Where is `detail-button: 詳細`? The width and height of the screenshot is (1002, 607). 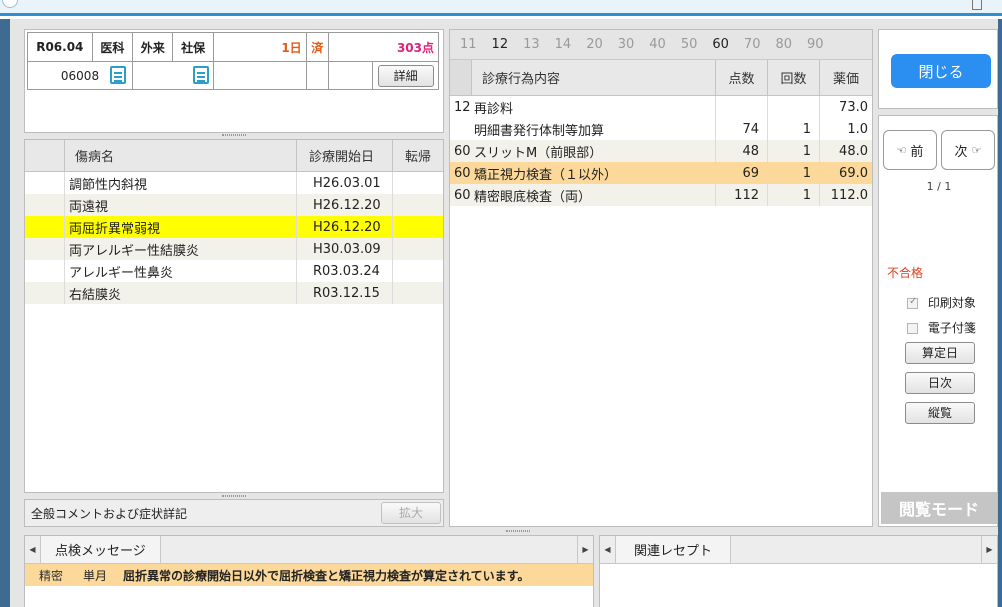 detail-button: 詳細 is located at coordinates (405, 75).